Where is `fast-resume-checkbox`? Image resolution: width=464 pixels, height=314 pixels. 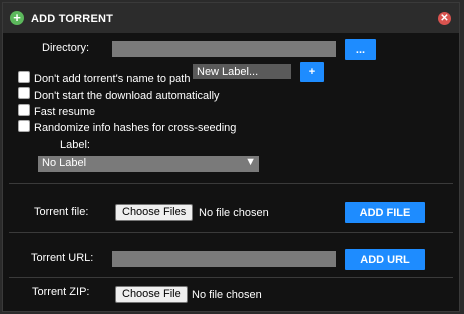 fast-resume-checkbox is located at coordinates (24, 110).